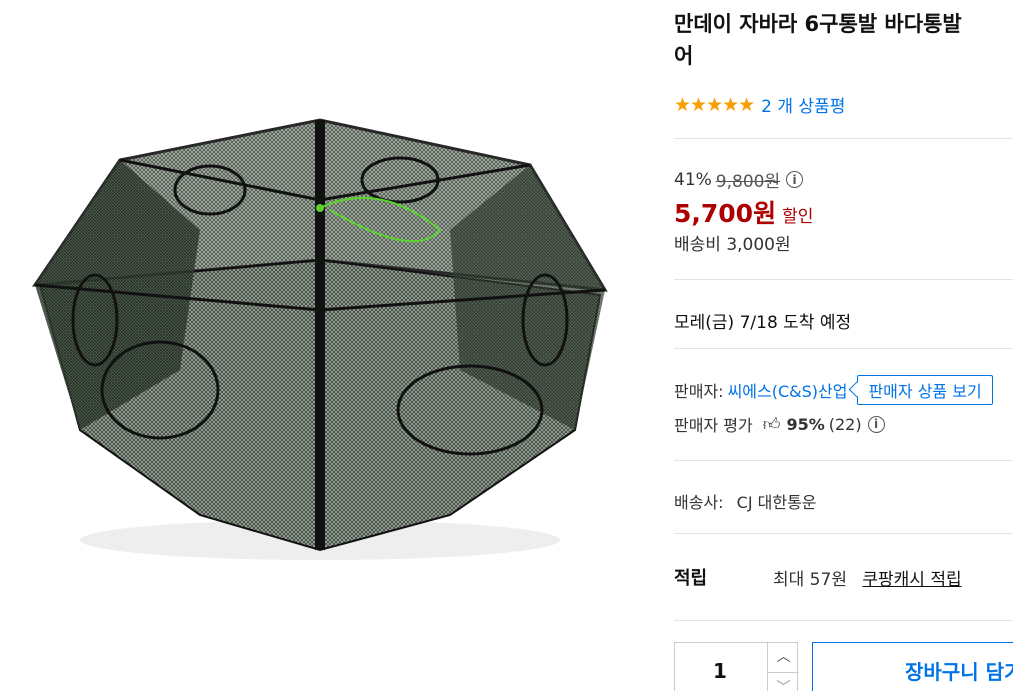 This screenshot has width=1013, height=691. Describe the element at coordinates (788, 390) in the screenshot. I see `seller-name-link: 씨에스(C&S)산업` at that location.